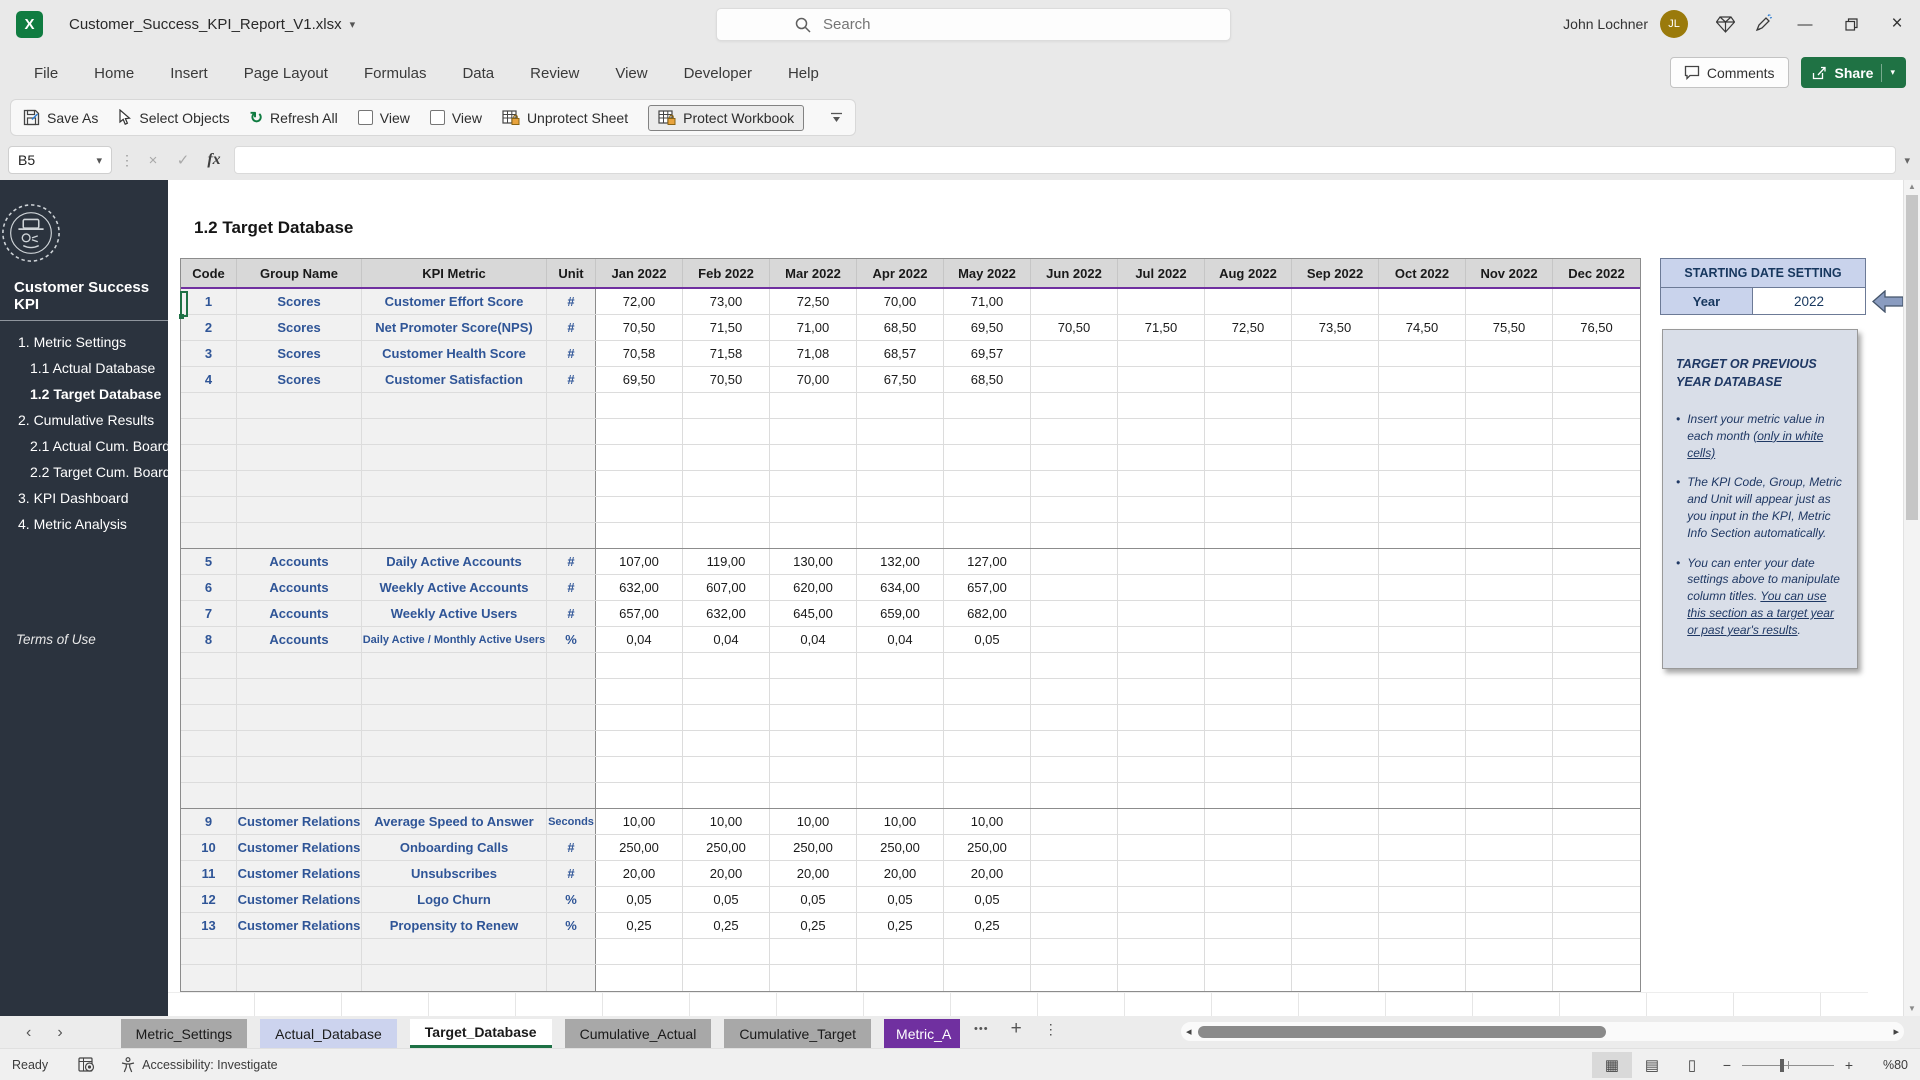  I want to click on scroll-left-icon: ◂, so click(1189, 1031).